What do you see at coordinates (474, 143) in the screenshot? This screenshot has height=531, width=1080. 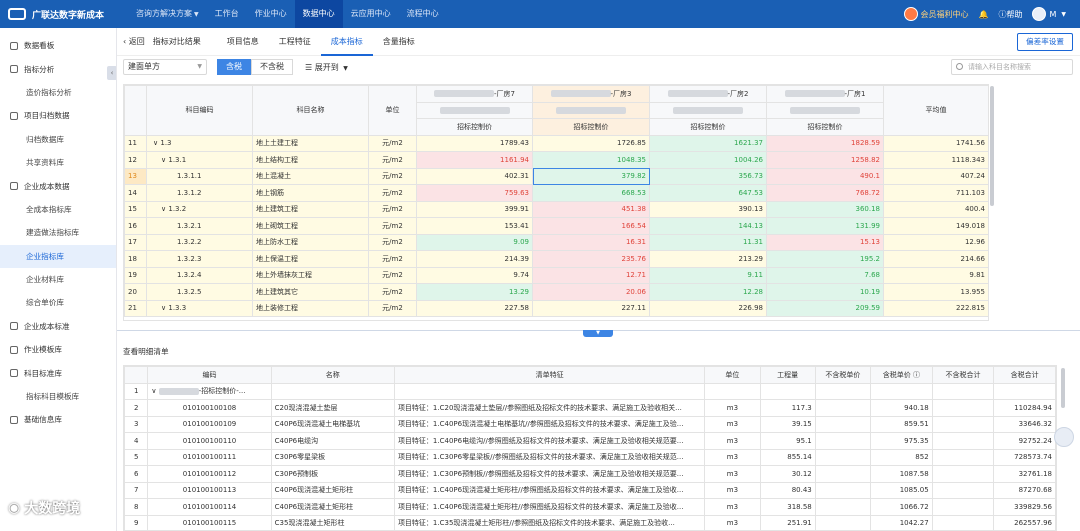 I see `indicator-value: 1789.43` at bounding box center [474, 143].